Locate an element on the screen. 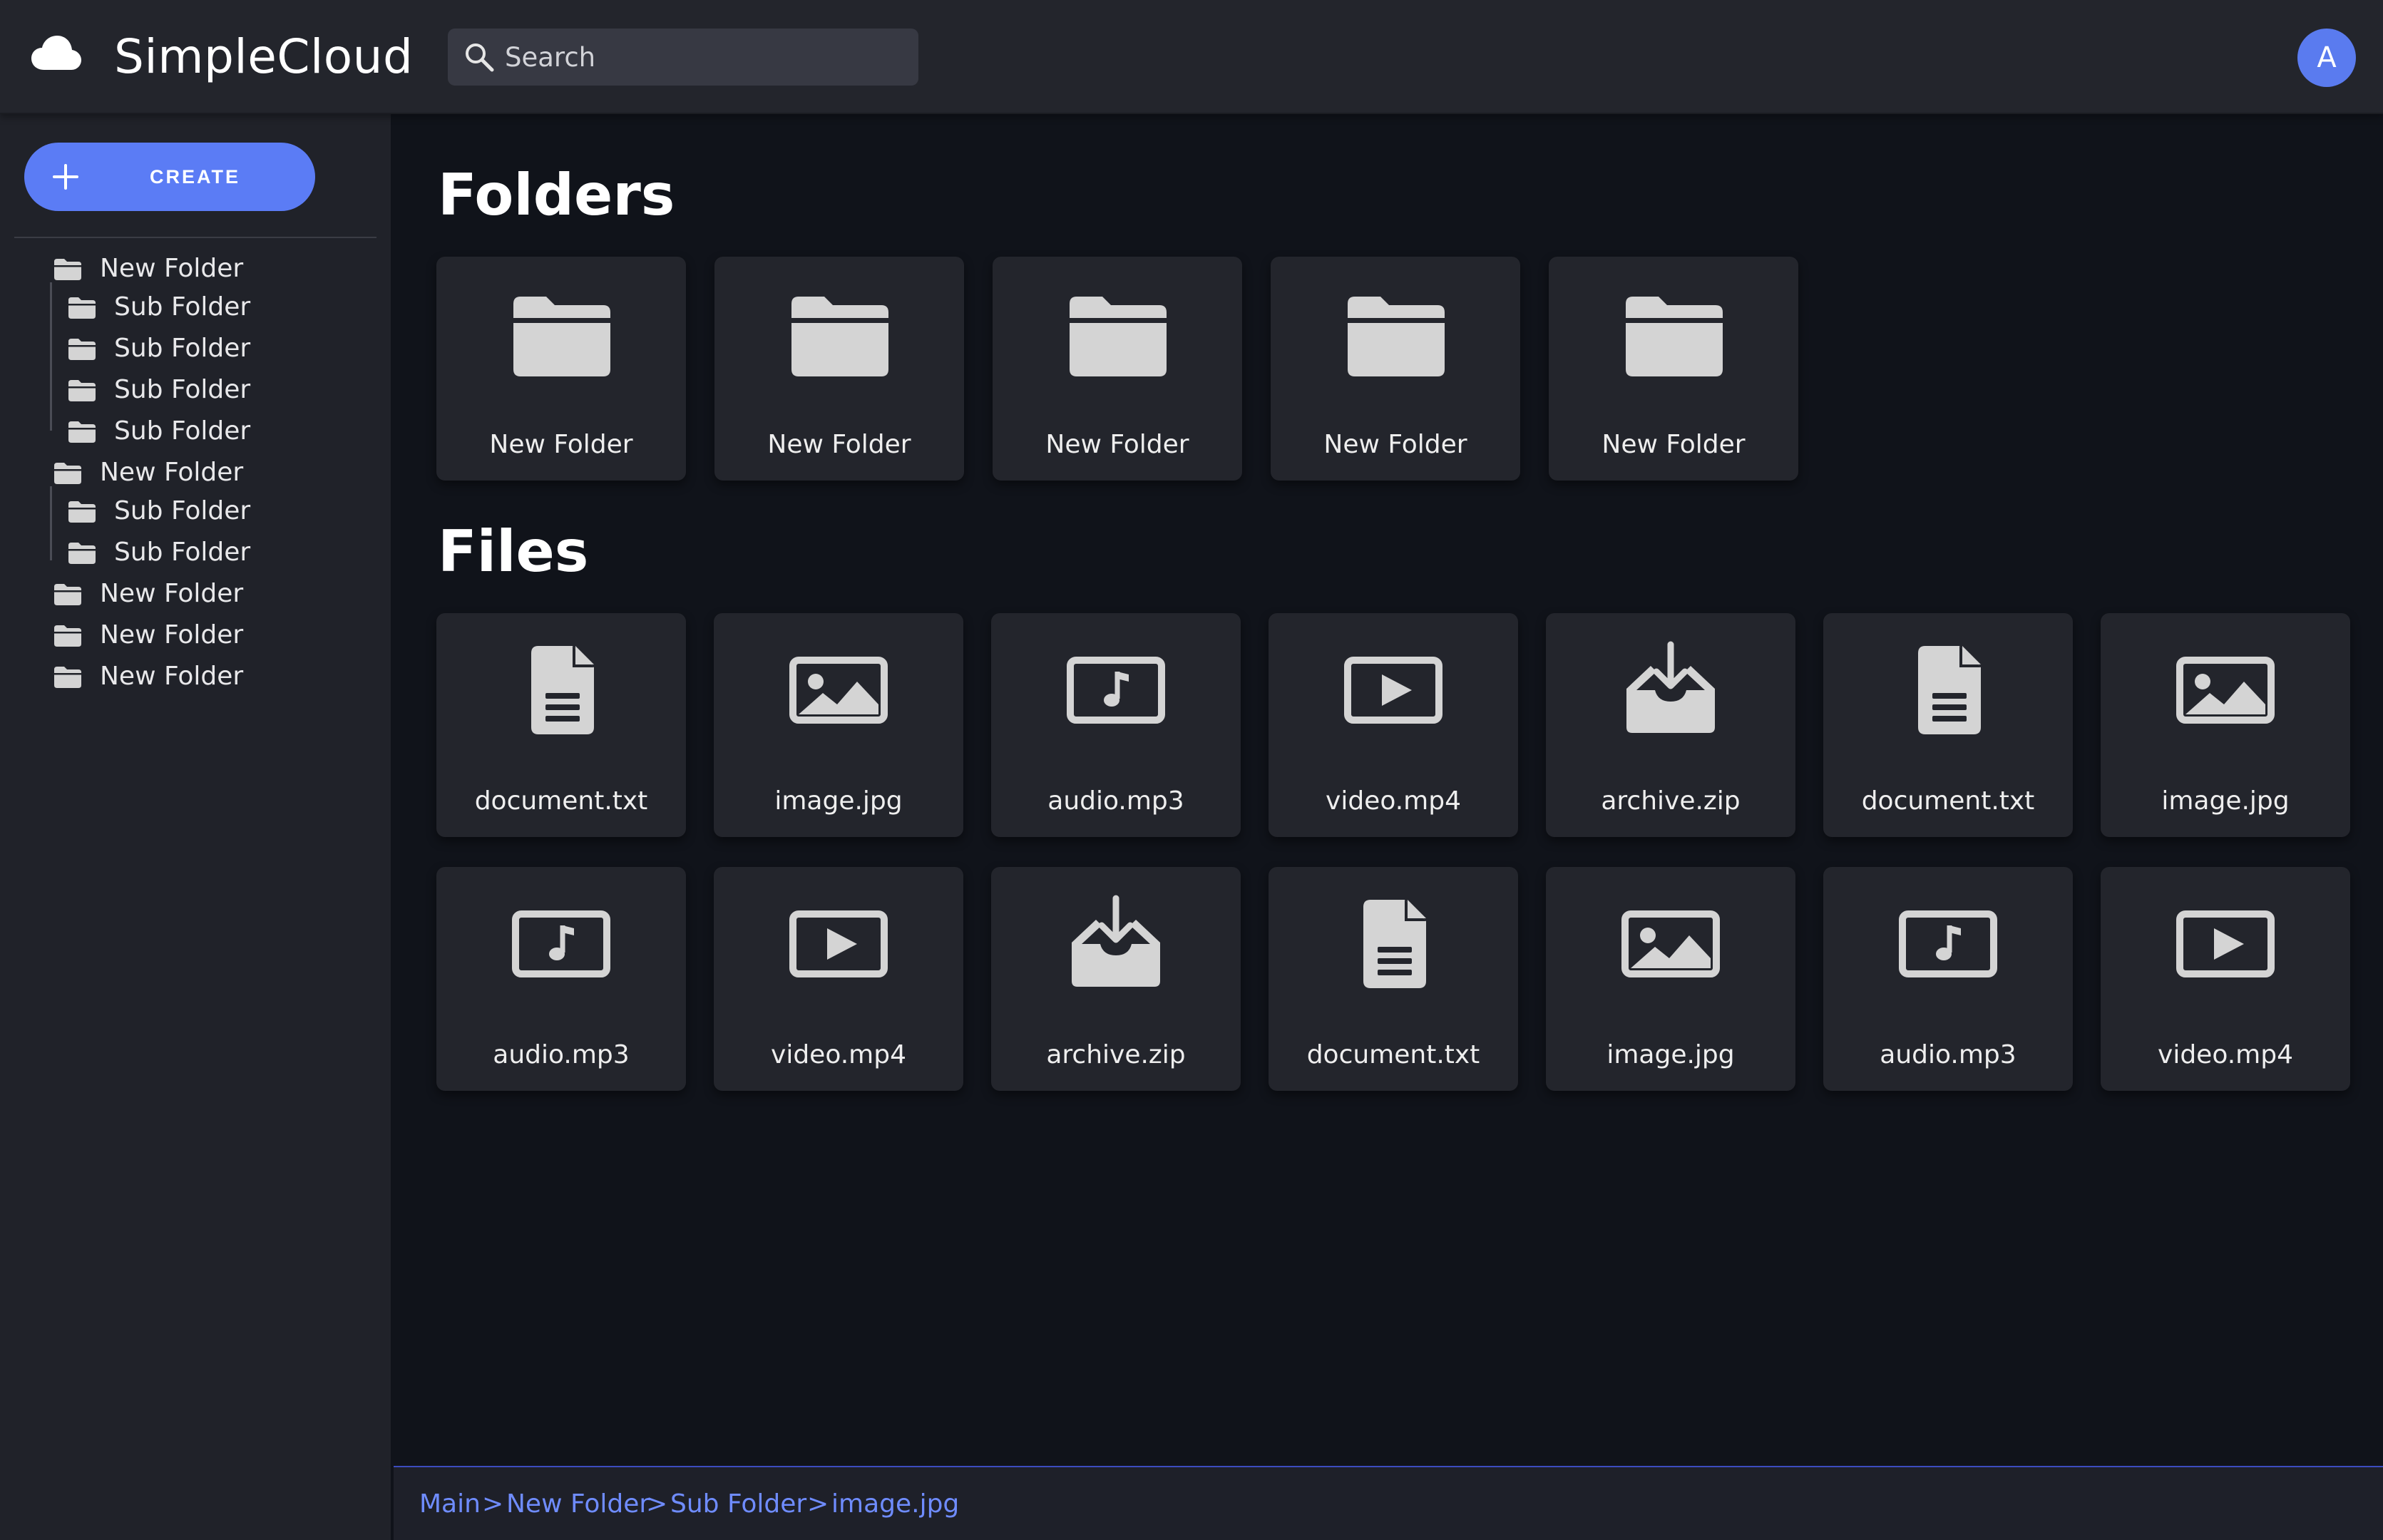 The image size is (2383, 1540). breadcrumb-item-current: image.jpg is located at coordinates (895, 1503).